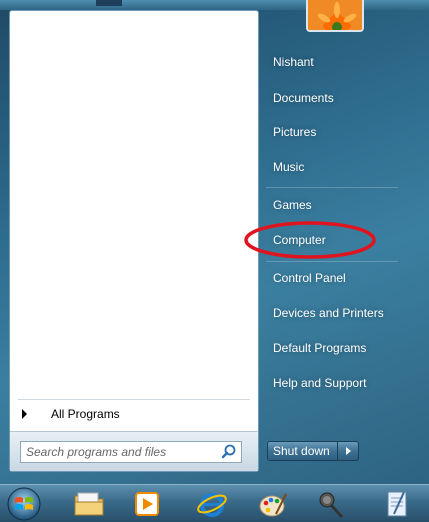  I want to click on notepad-icon, so click(397, 504).